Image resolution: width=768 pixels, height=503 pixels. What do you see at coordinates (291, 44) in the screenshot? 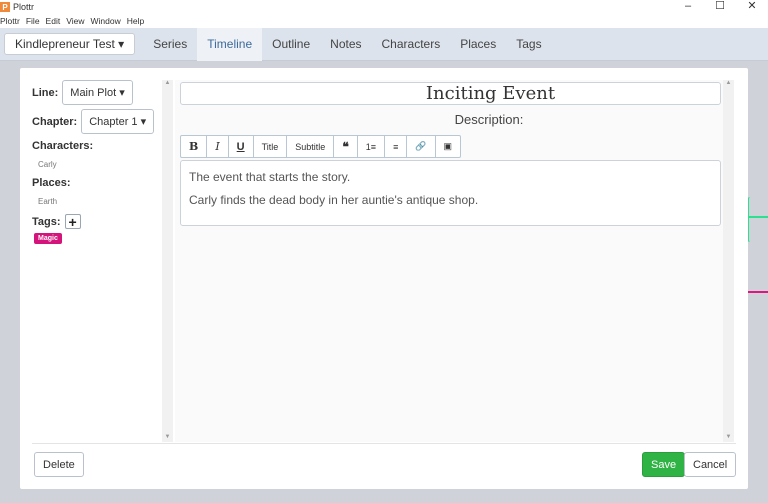
I see `tab-outline: Outline` at bounding box center [291, 44].